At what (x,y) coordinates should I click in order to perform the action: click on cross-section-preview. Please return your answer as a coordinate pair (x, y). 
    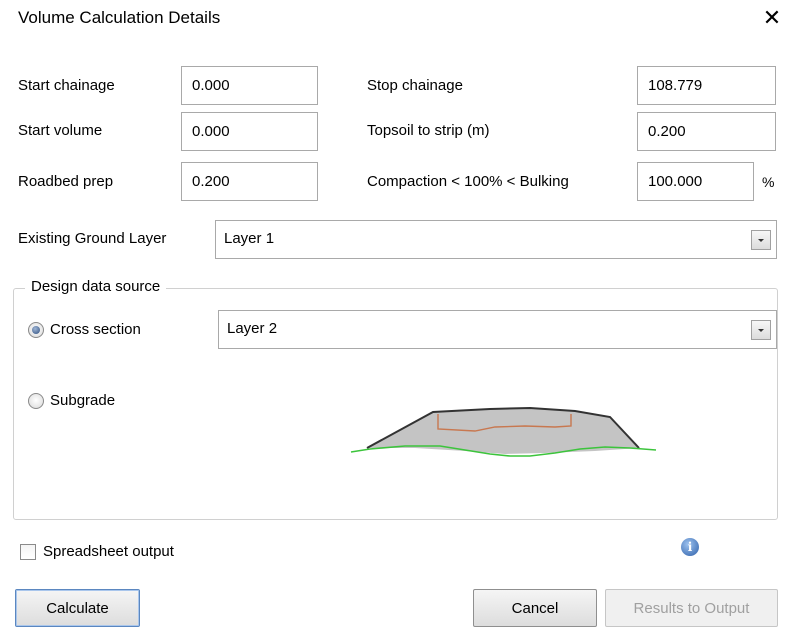
    Looking at the image, I should click on (503, 434).